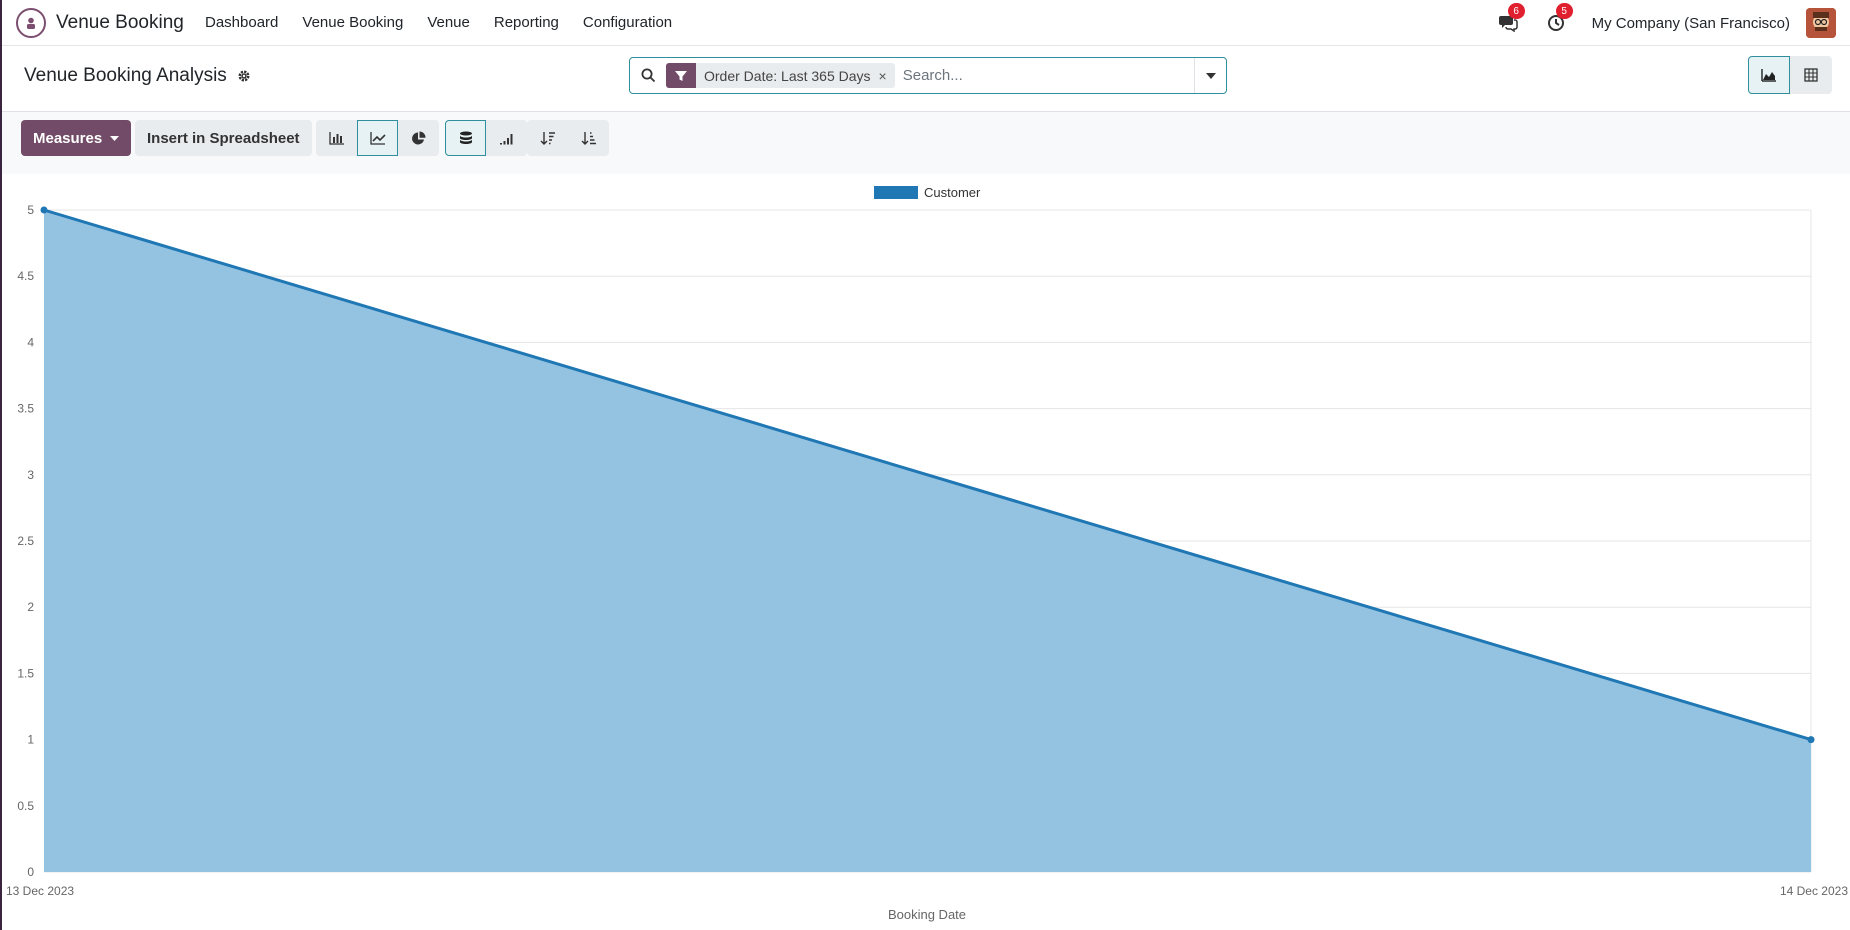 This screenshot has height=930, width=1850. What do you see at coordinates (1691, 23) in the screenshot?
I see `company-switcher: My Company (San Francisco)` at bounding box center [1691, 23].